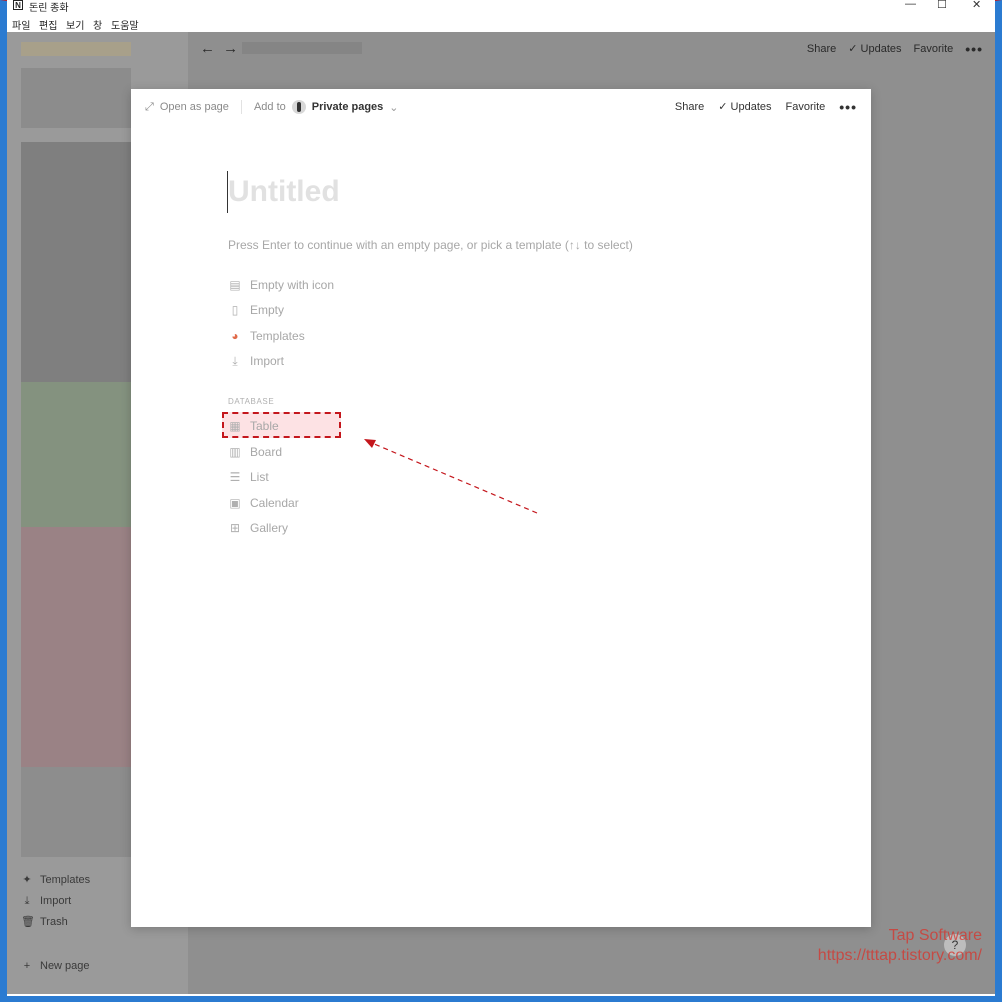 The width and height of the screenshot is (1002, 1002). Describe the element at coordinates (194, 107) in the screenshot. I see `open-as-page-button: Open as page` at that location.